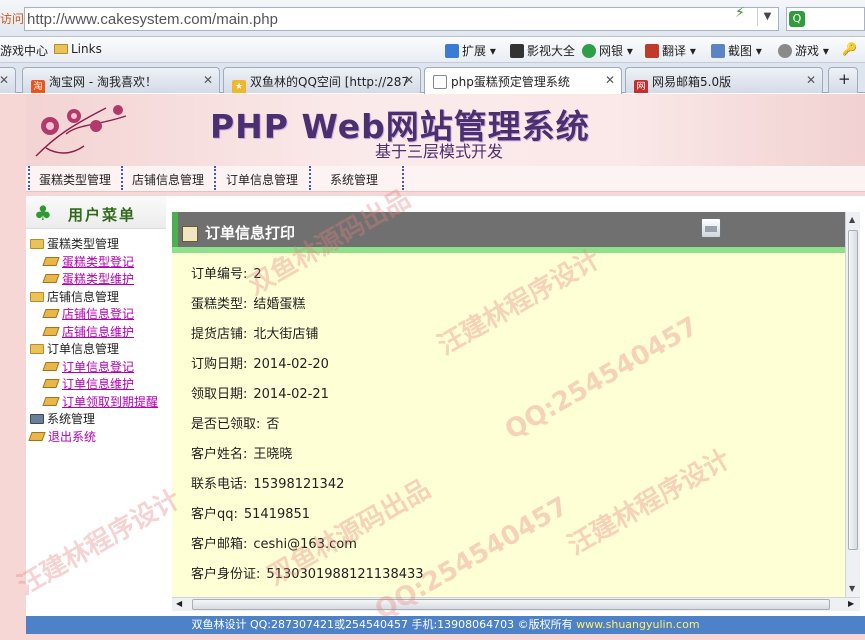 This screenshot has width=865, height=640. I want to click on menu-order-info: 订单信息管理, so click(94, 350).